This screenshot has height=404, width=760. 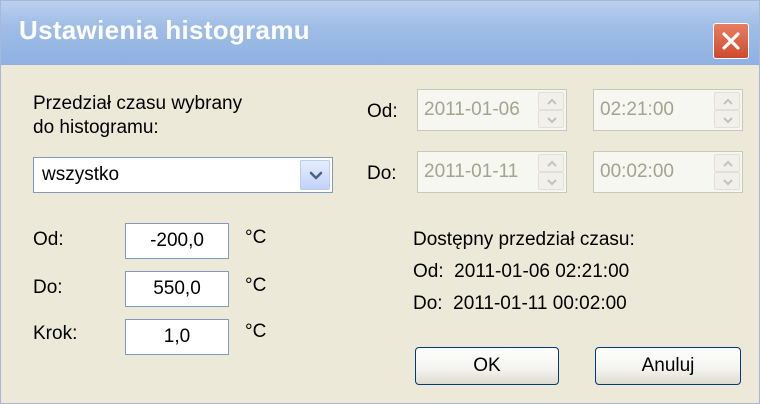 I want to click on date-from-label: Od:, so click(x=382, y=111).